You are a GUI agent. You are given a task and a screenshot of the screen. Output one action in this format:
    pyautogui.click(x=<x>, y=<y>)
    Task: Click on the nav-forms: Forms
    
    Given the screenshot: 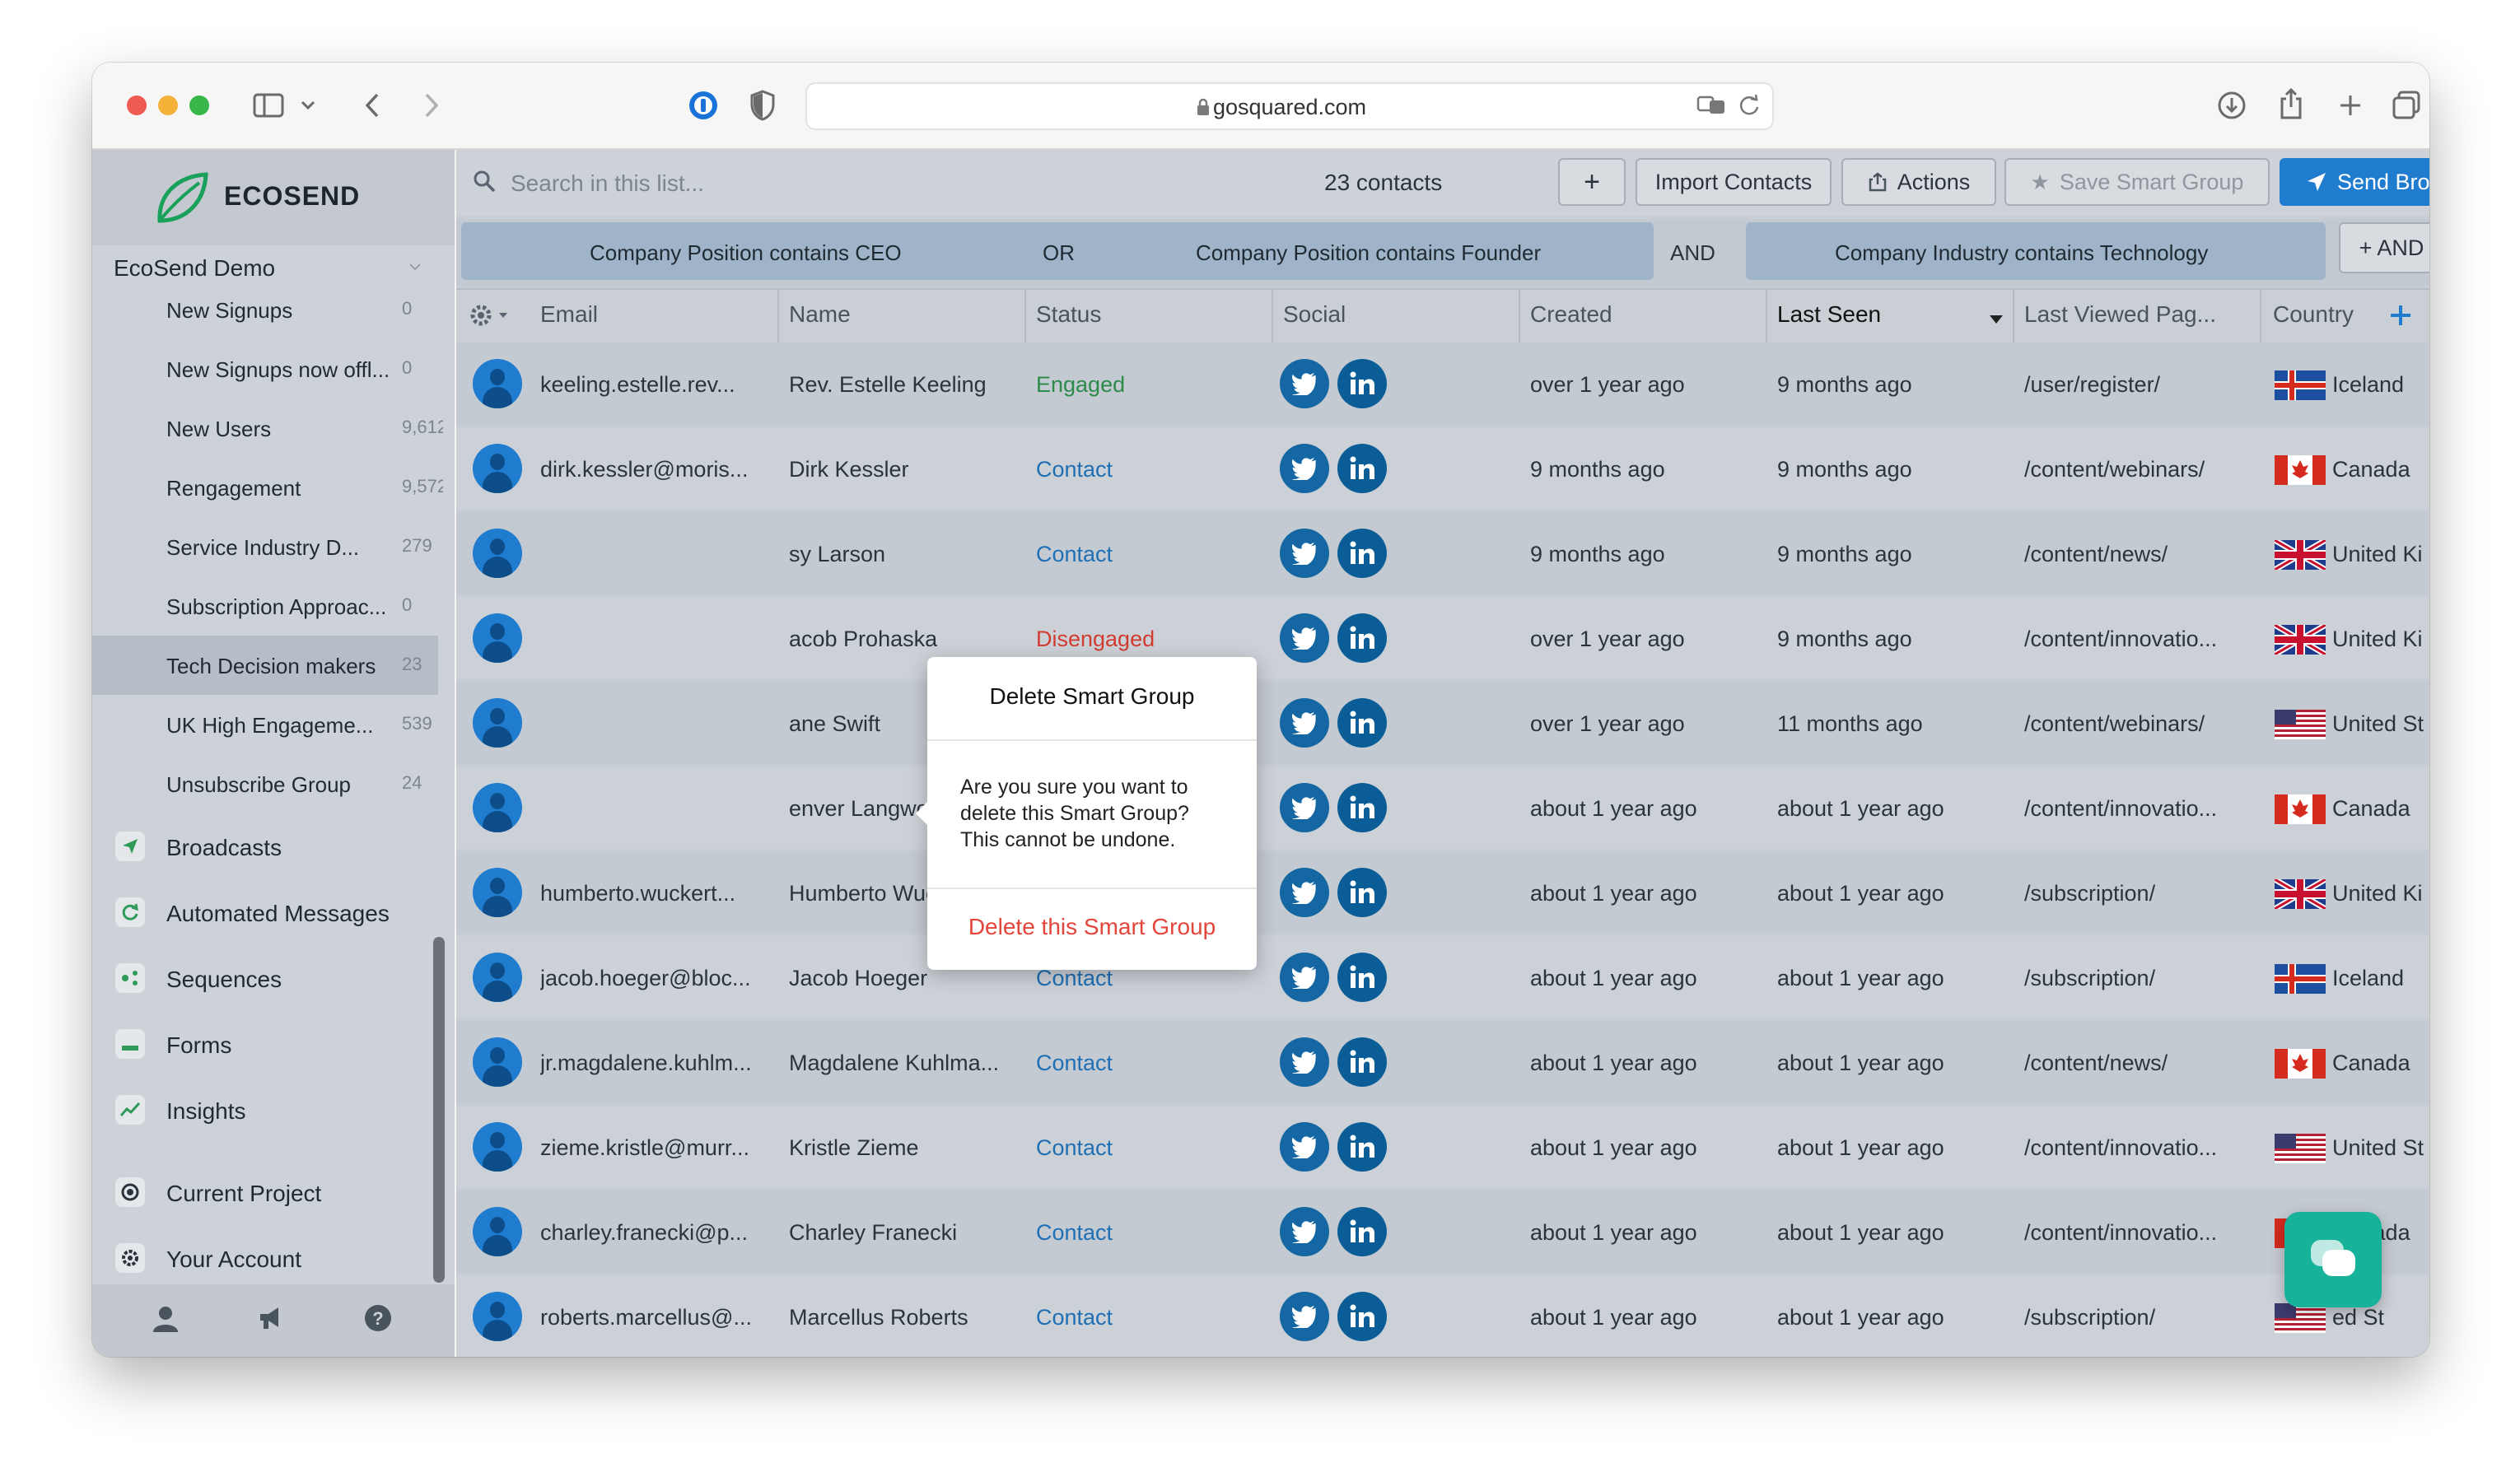 What is the action you would take?
    pyautogui.click(x=265, y=1046)
    